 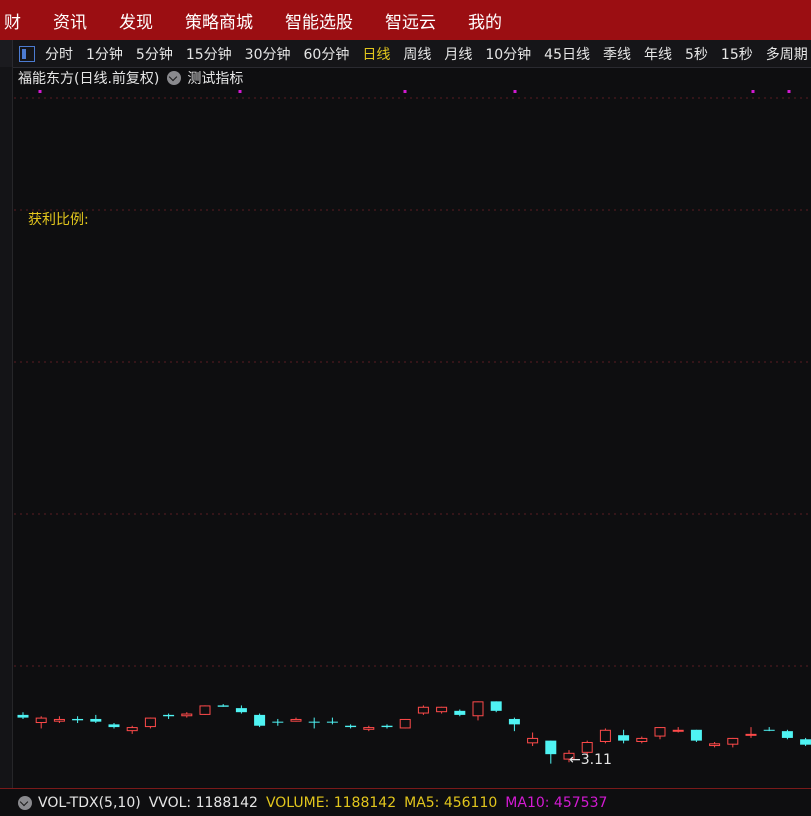 What do you see at coordinates (58, 220) in the screenshot?
I see `profit-ratio-label: 获利比例:` at bounding box center [58, 220].